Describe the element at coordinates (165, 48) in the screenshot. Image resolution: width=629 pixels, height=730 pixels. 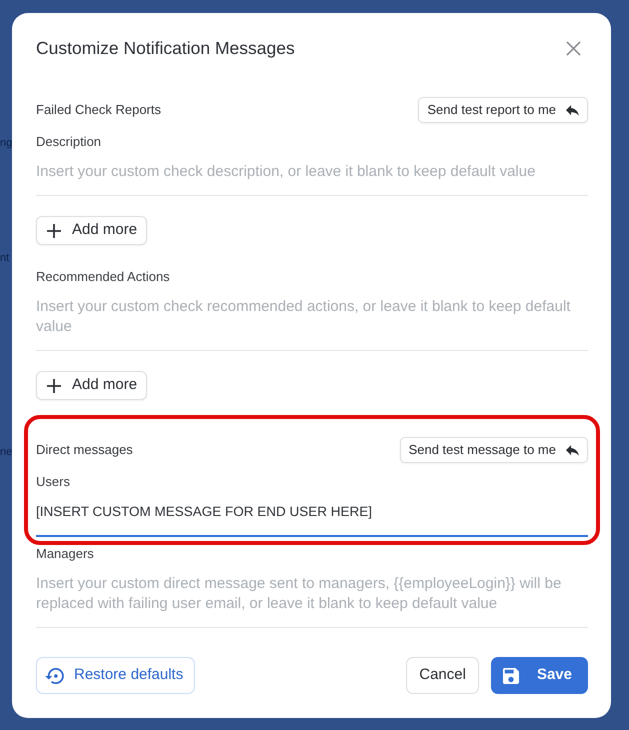
I see `dialog-title: Customize Notification Messages` at that location.